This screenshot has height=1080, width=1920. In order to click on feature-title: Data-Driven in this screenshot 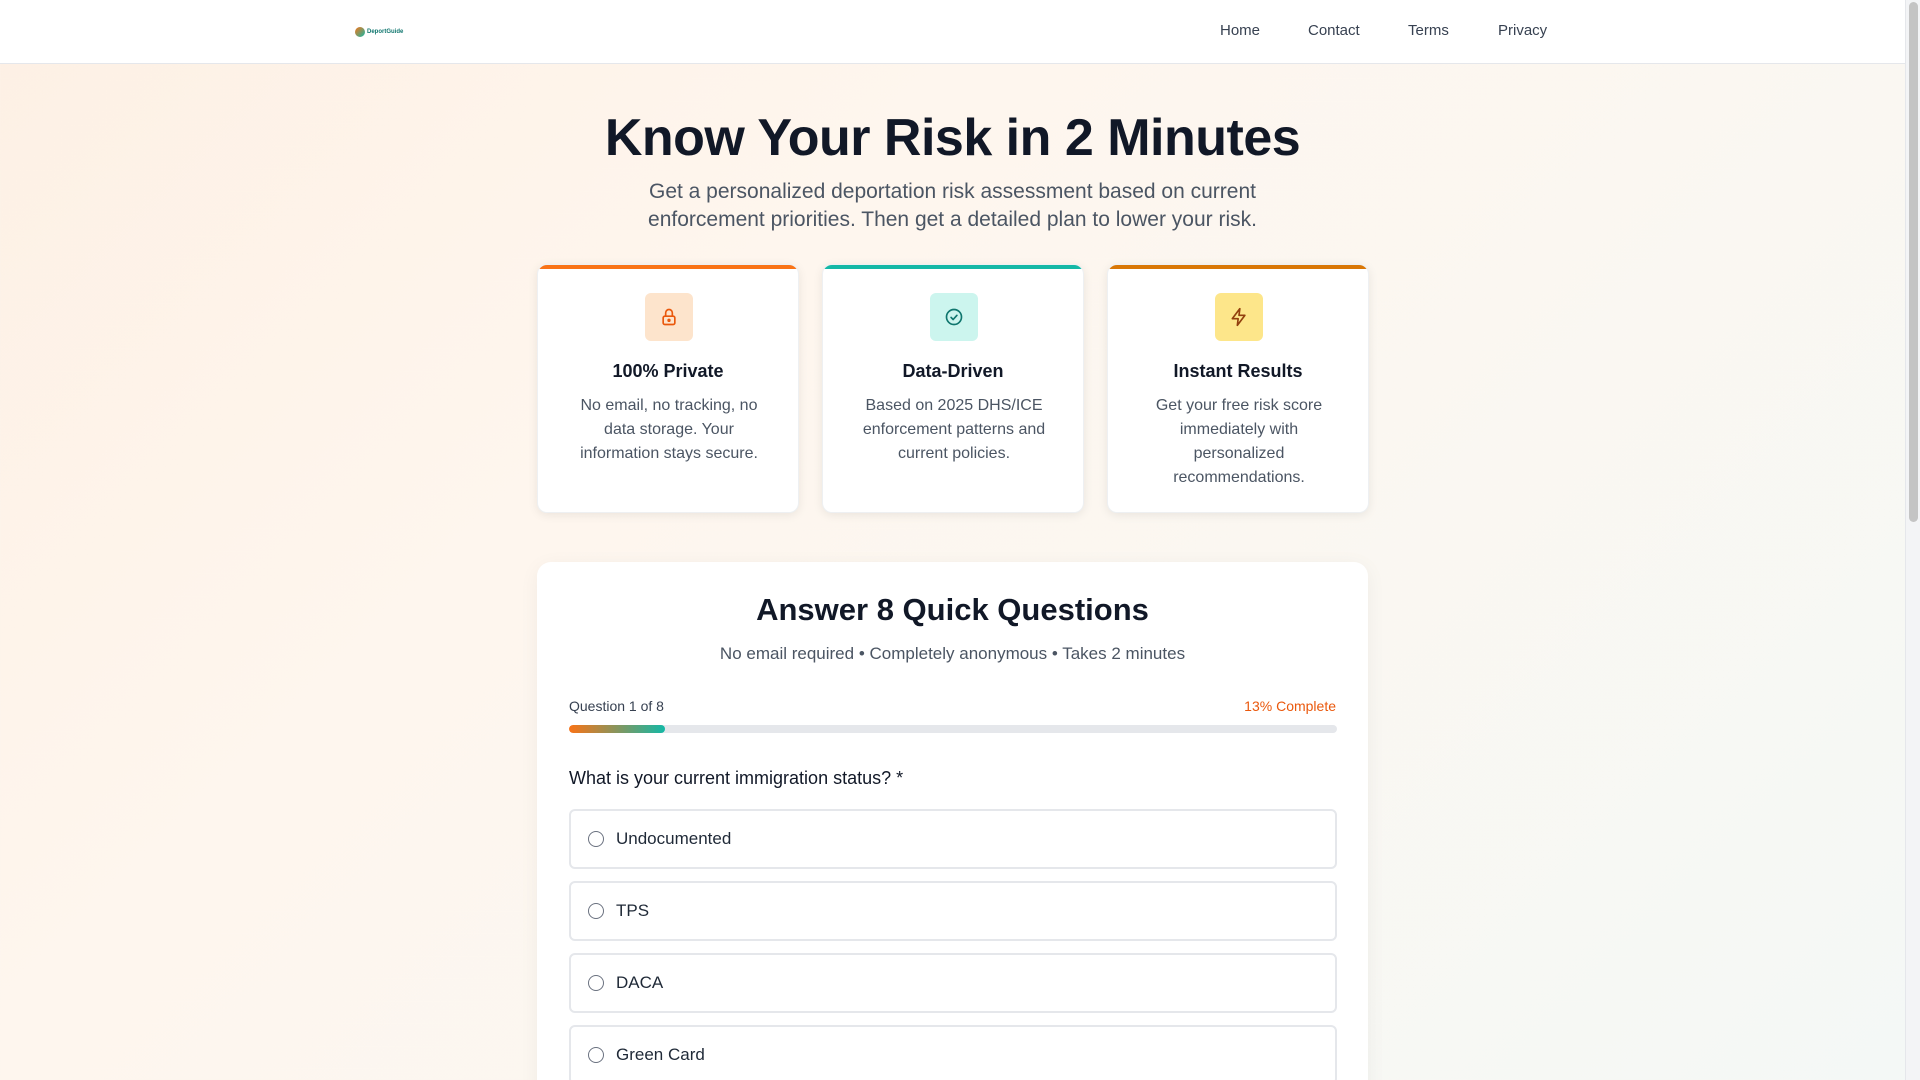, I will do `click(953, 371)`.